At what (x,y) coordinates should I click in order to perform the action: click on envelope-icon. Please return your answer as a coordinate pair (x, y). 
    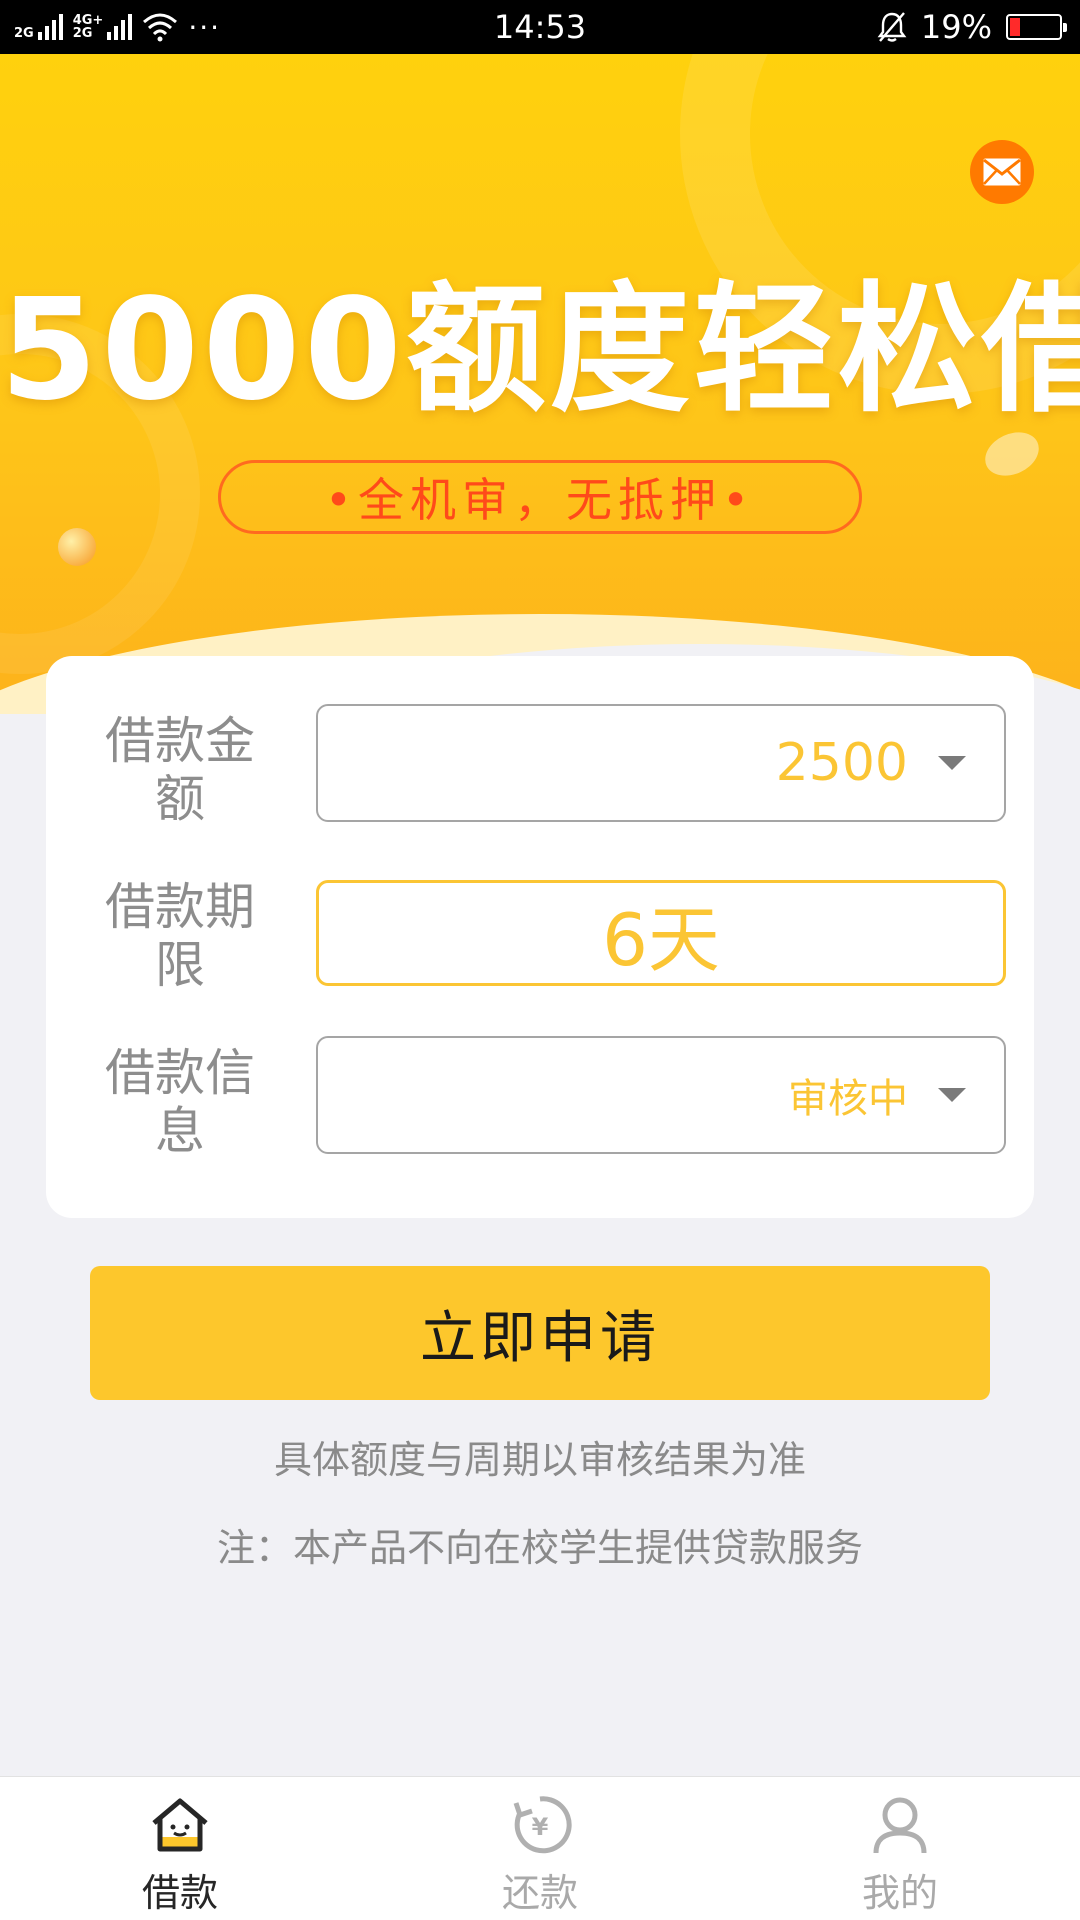
    Looking at the image, I should click on (1002, 172).